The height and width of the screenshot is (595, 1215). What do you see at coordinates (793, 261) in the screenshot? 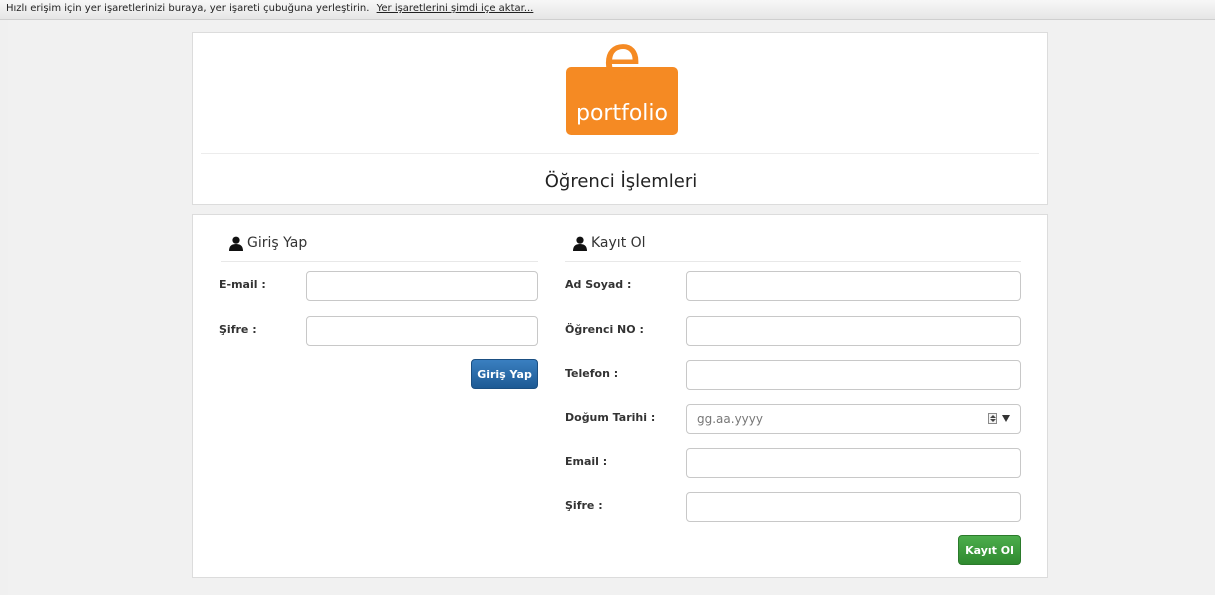
I see `register-heading-divider` at bounding box center [793, 261].